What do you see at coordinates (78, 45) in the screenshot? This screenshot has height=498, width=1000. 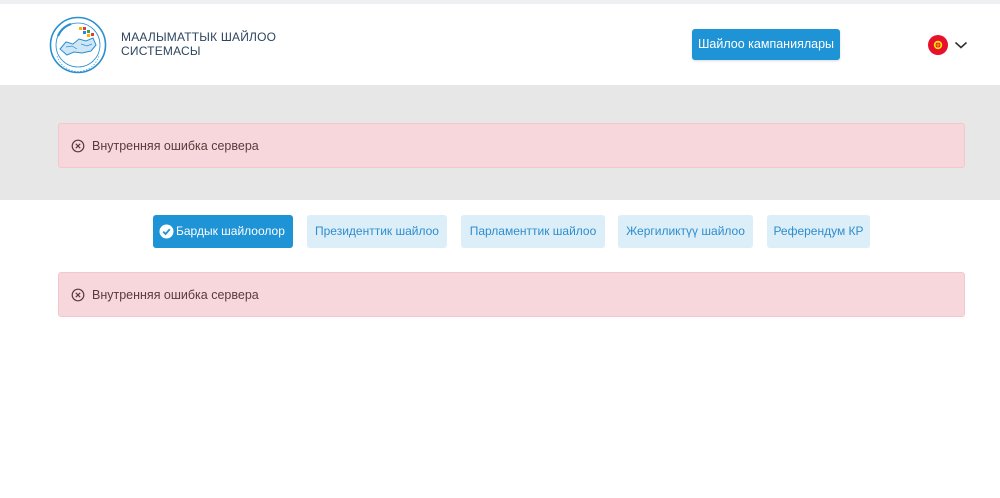 I see `election-system-logo` at bounding box center [78, 45].